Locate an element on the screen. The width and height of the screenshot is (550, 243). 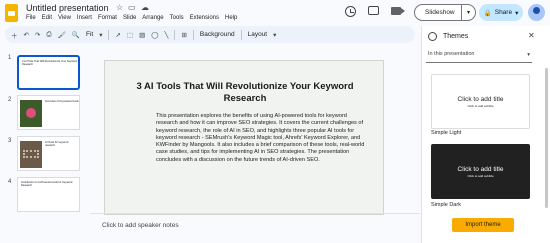
star-icon: ☆ is located at coordinates (119, 7).